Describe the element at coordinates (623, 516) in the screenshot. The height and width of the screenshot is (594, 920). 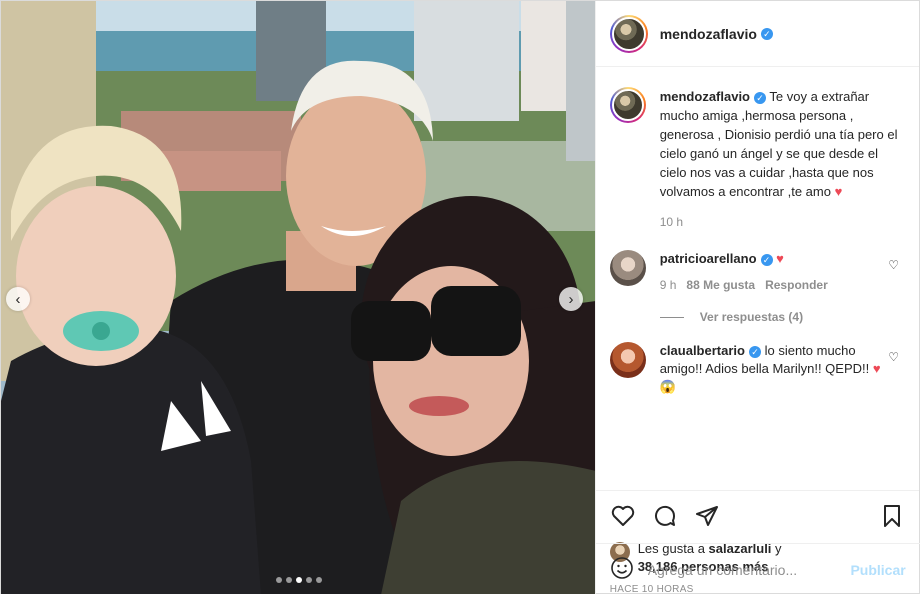
I see `heart-outline-icon` at that location.